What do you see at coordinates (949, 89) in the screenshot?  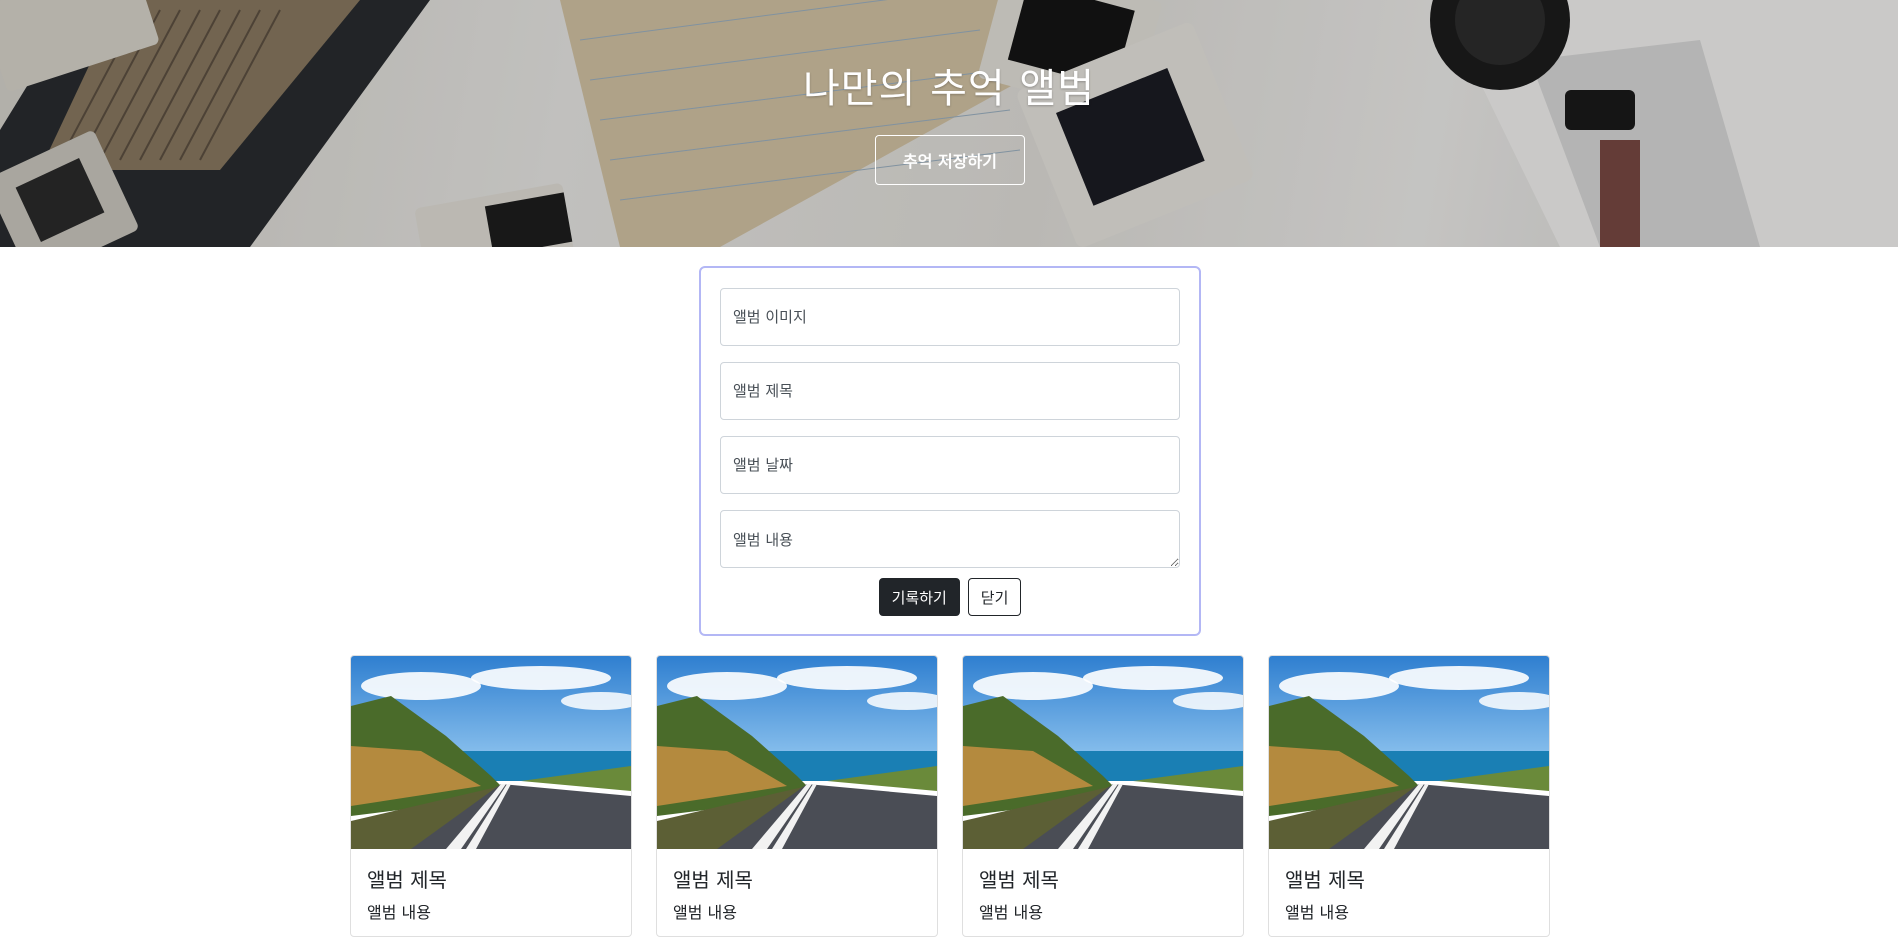 I see `hero-title: 나만의 추억 앨범` at bounding box center [949, 89].